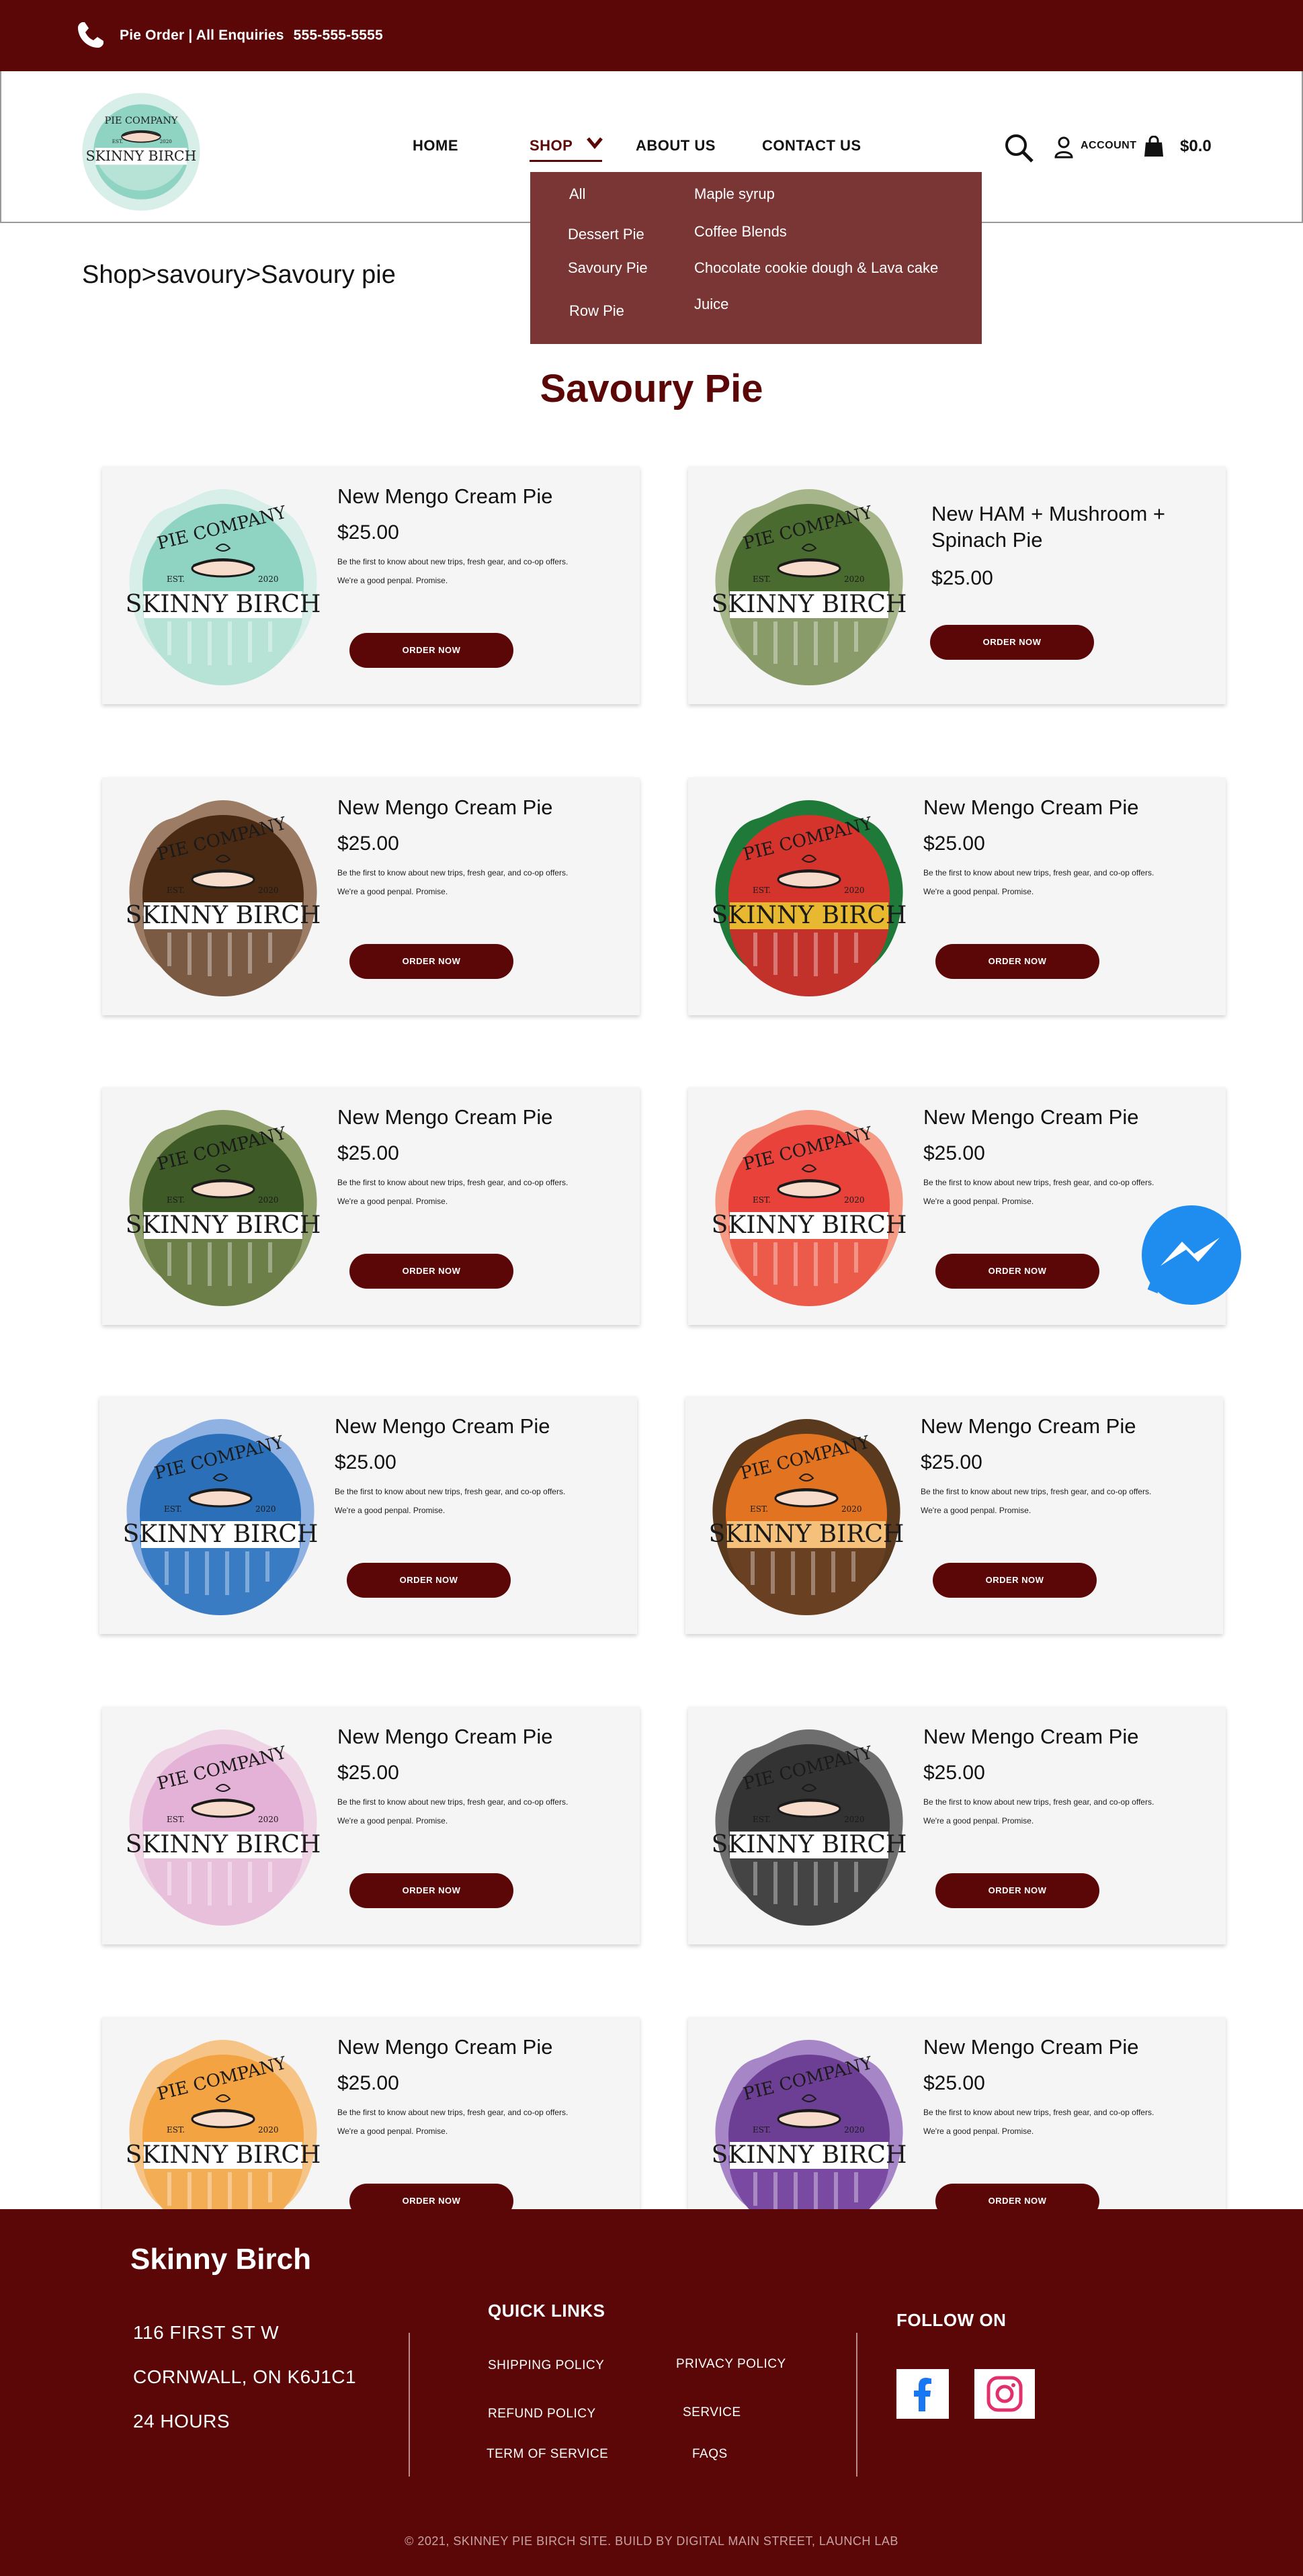 The width and height of the screenshot is (1303, 2576). Describe the element at coordinates (596, 311) in the screenshot. I see `dropdown-item-row-pie: Row Pie` at that location.